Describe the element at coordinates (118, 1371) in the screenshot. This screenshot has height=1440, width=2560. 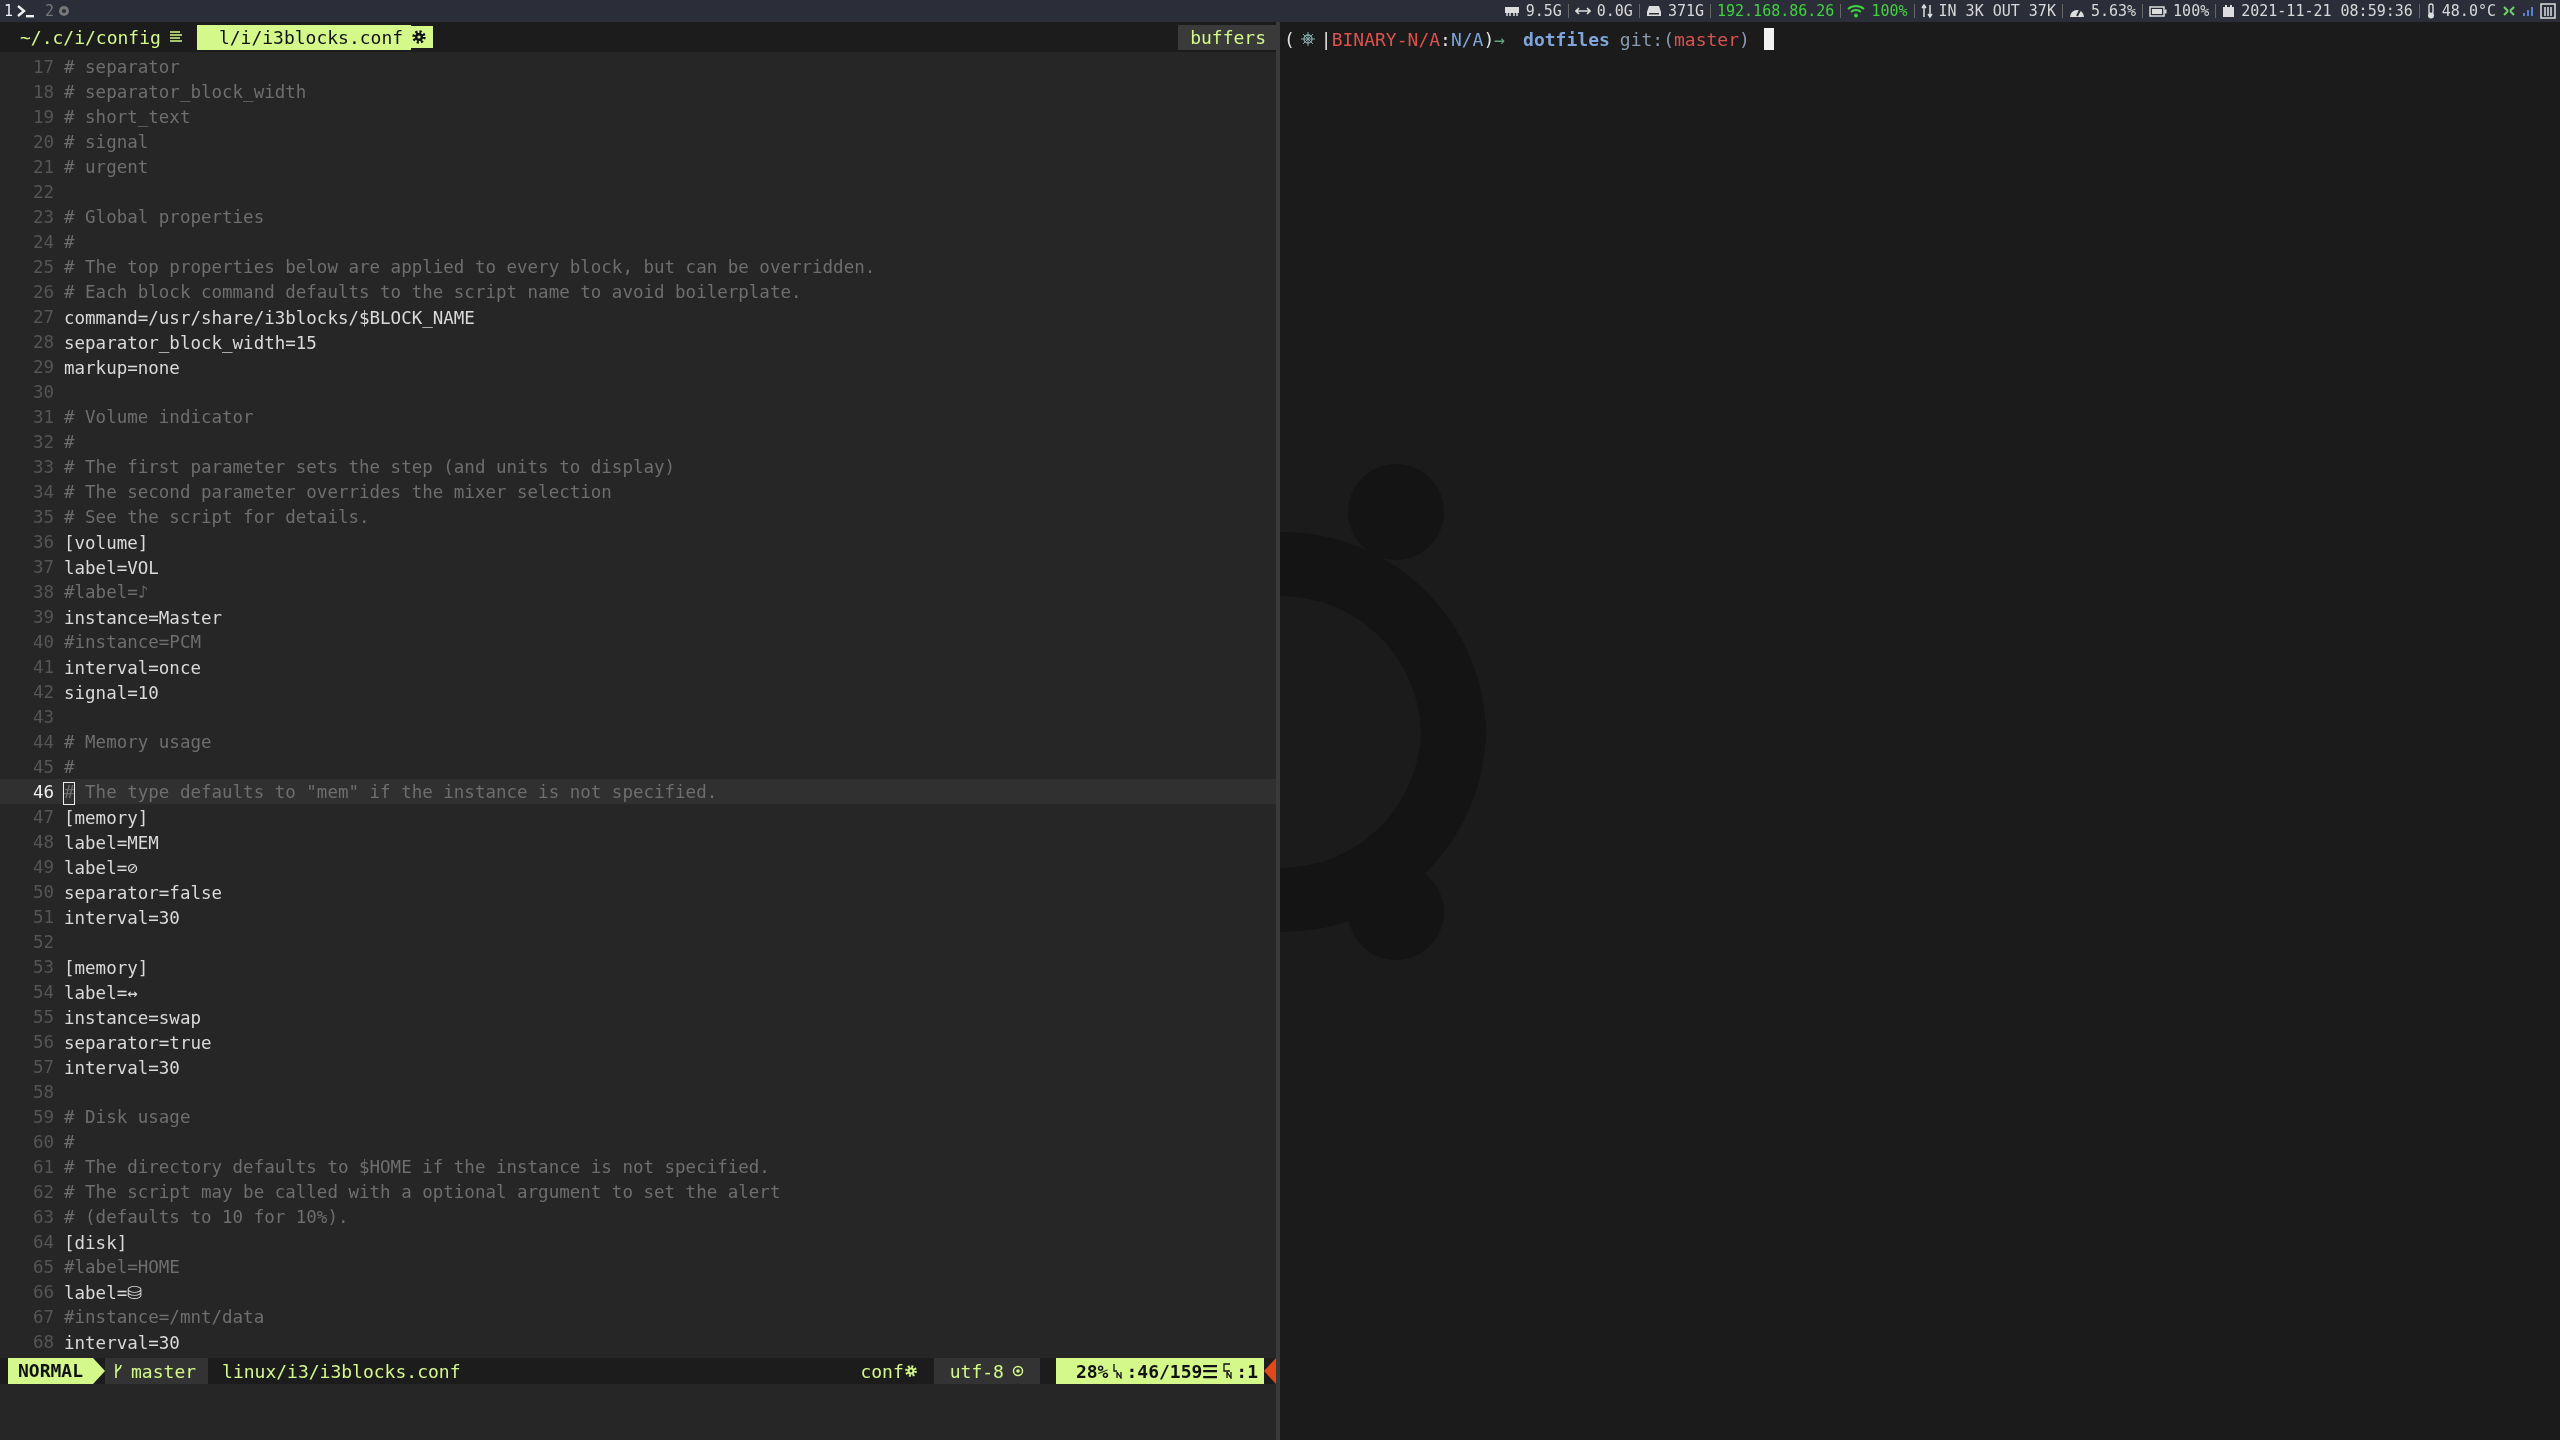
I see `branch-icon` at that location.